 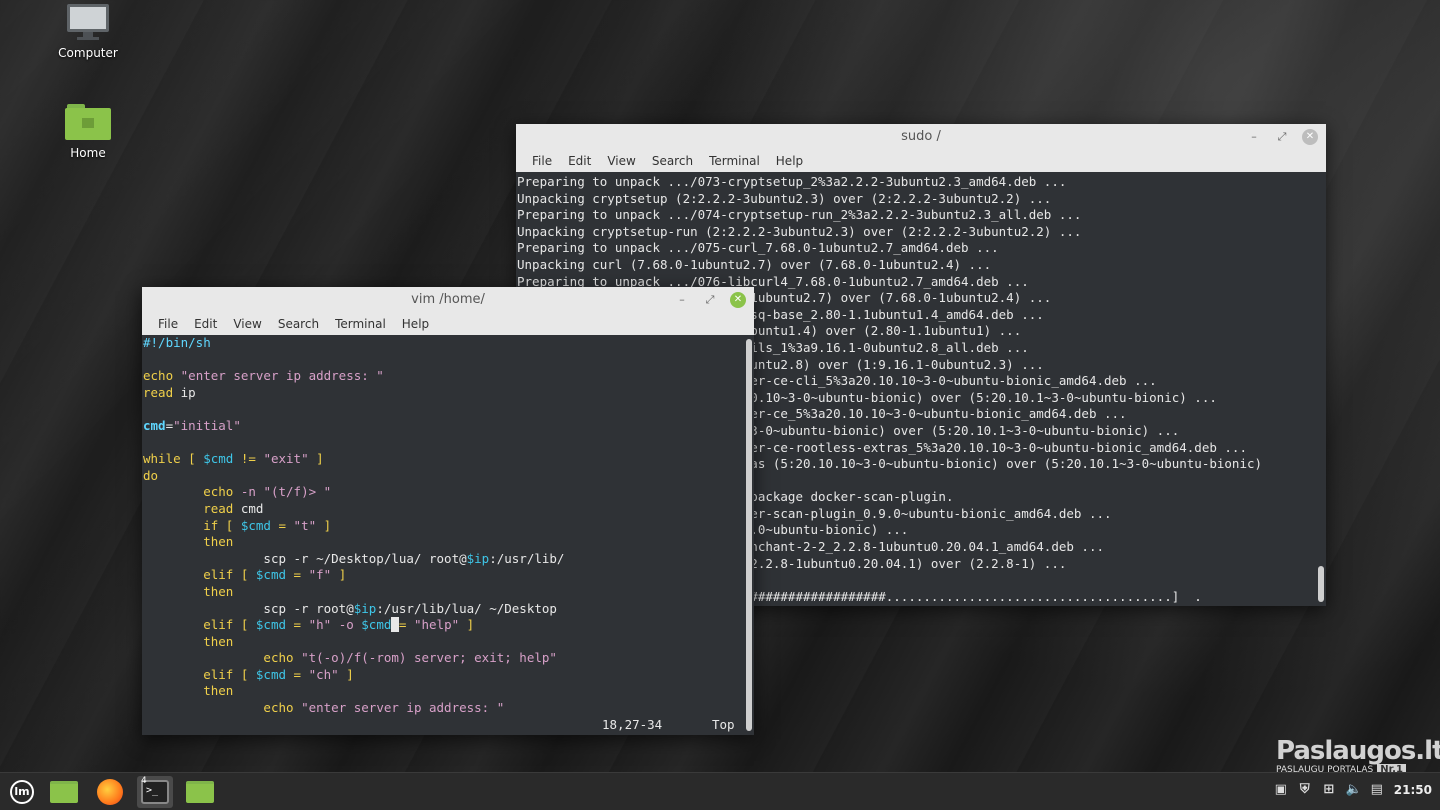 What do you see at coordinates (429, 658) in the screenshot?
I see `code-token: "t(-o)/f(-rom) server; exit; help"` at bounding box center [429, 658].